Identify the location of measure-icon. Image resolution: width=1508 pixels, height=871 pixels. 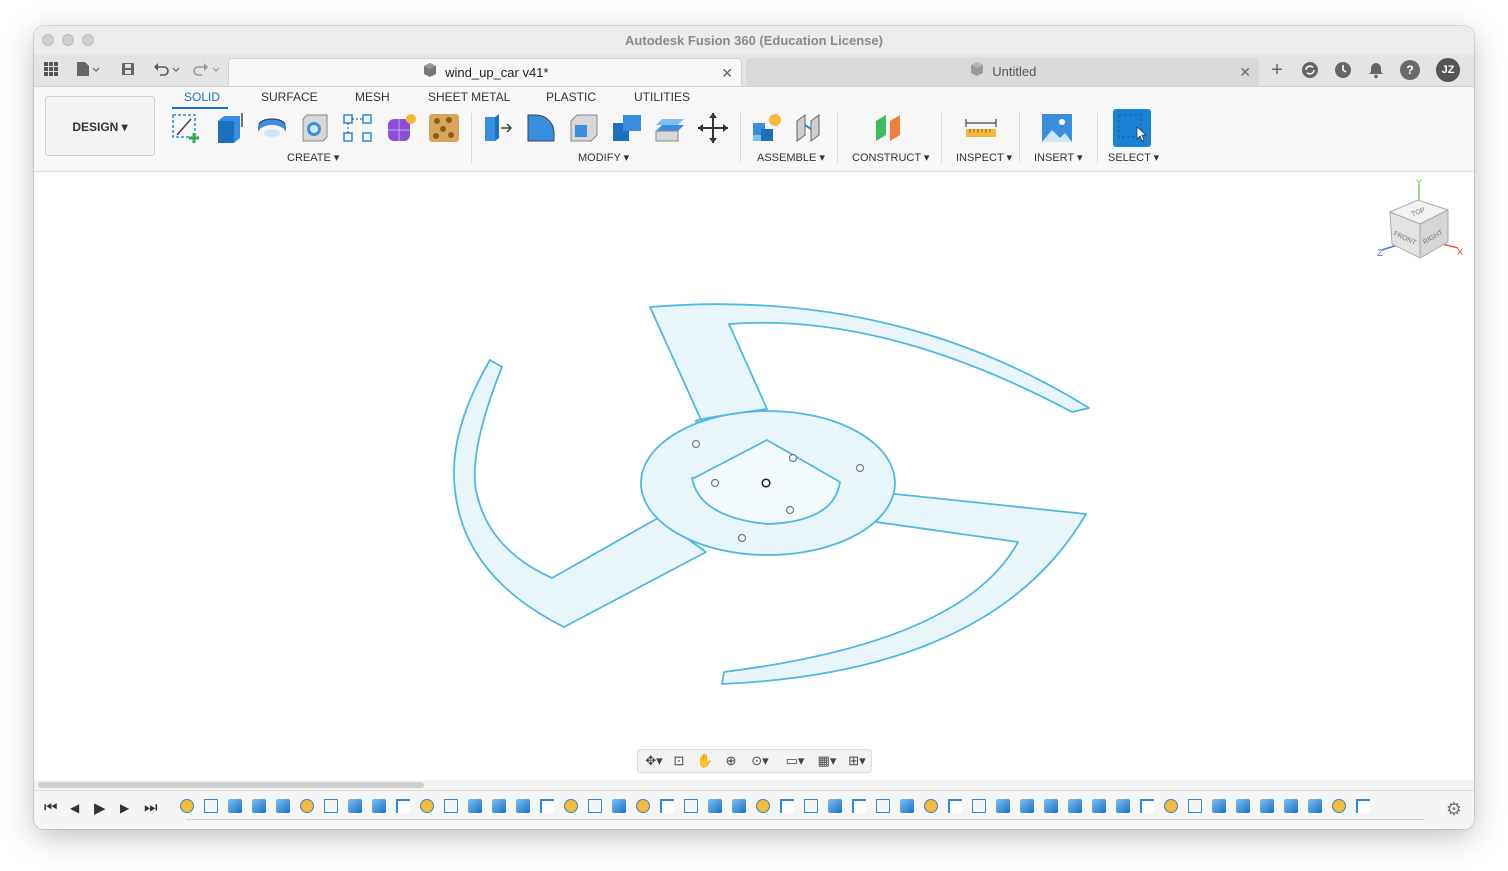
(981, 128).